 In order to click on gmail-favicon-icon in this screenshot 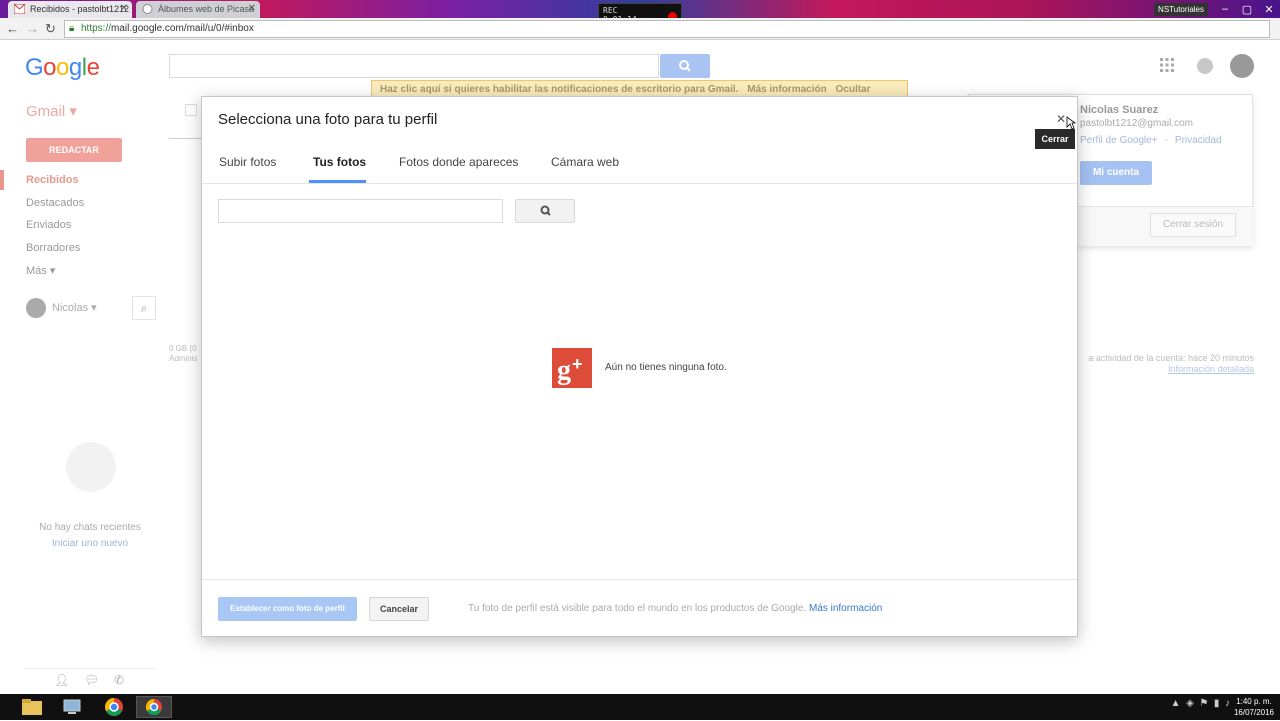, I will do `click(19, 9)`.